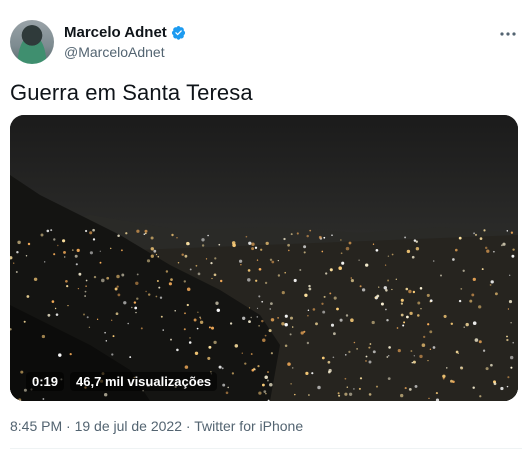 This screenshot has height=452, width=532. I want to click on tweet-text: Guerra em Santa Teresa, so click(131, 92).